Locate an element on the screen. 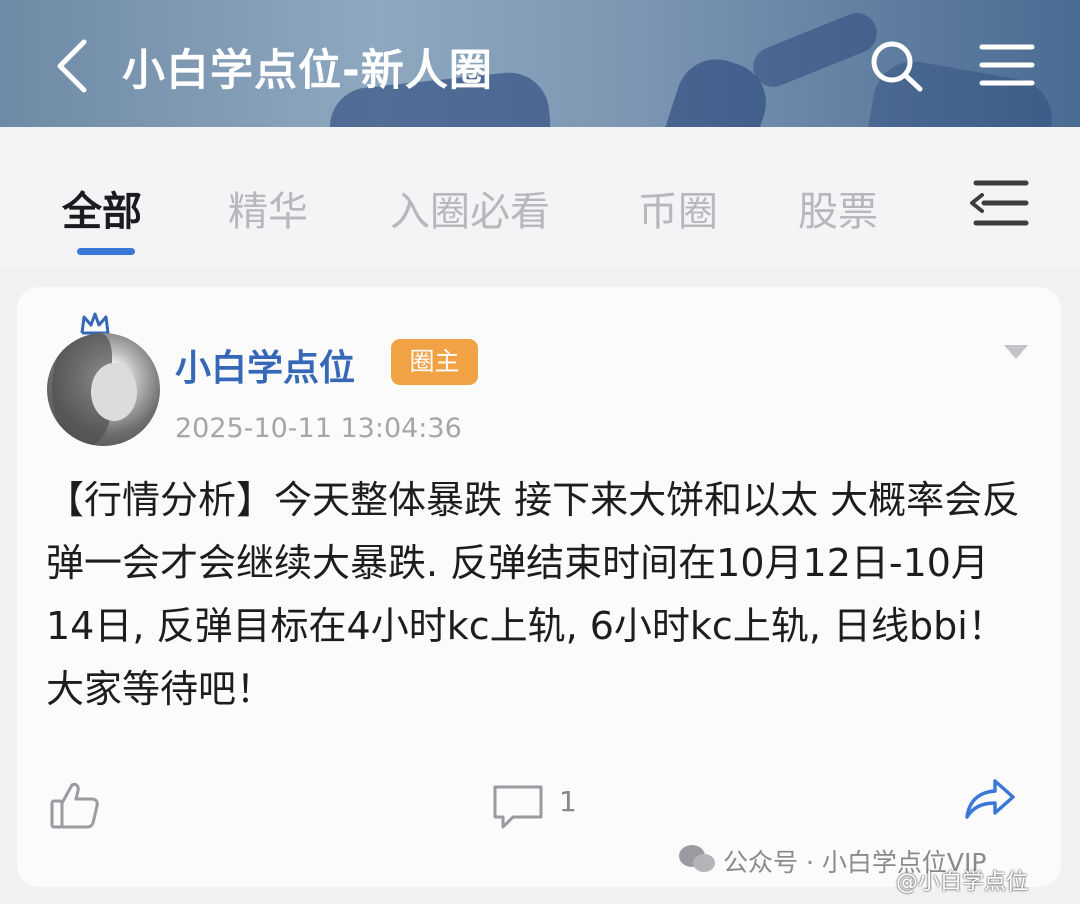  back-button is located at coordinates (75, 66).